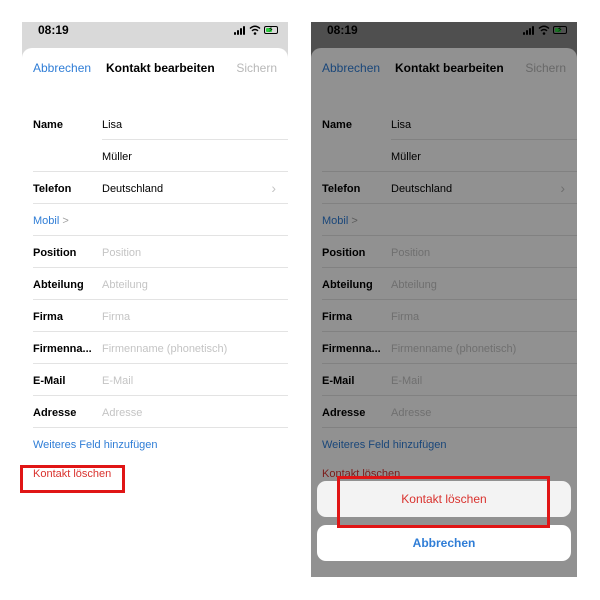 This screenshot has width=600, height=600. What do you see at coordinates (121, 253) in the screenshot?
I see `position-input: Position` at bounding box center [121, 253].